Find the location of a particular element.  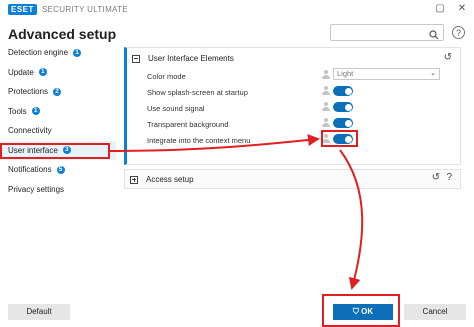

default-button: Default is located at coordinates (39, 312).